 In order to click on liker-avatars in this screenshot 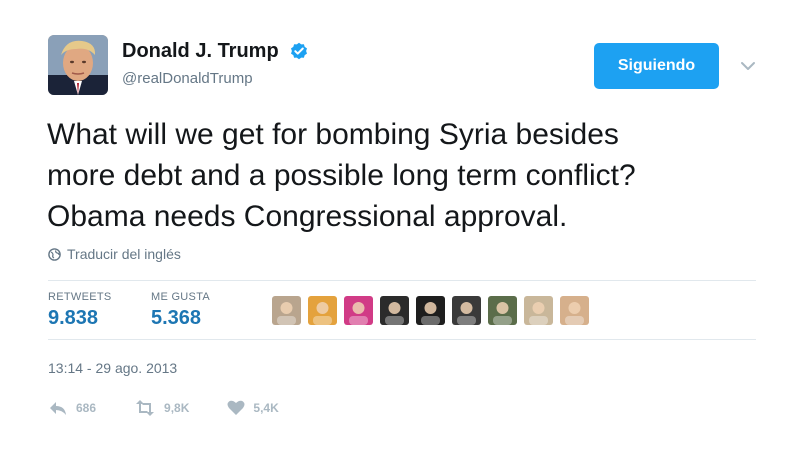, I will do `click(434, 310)`.